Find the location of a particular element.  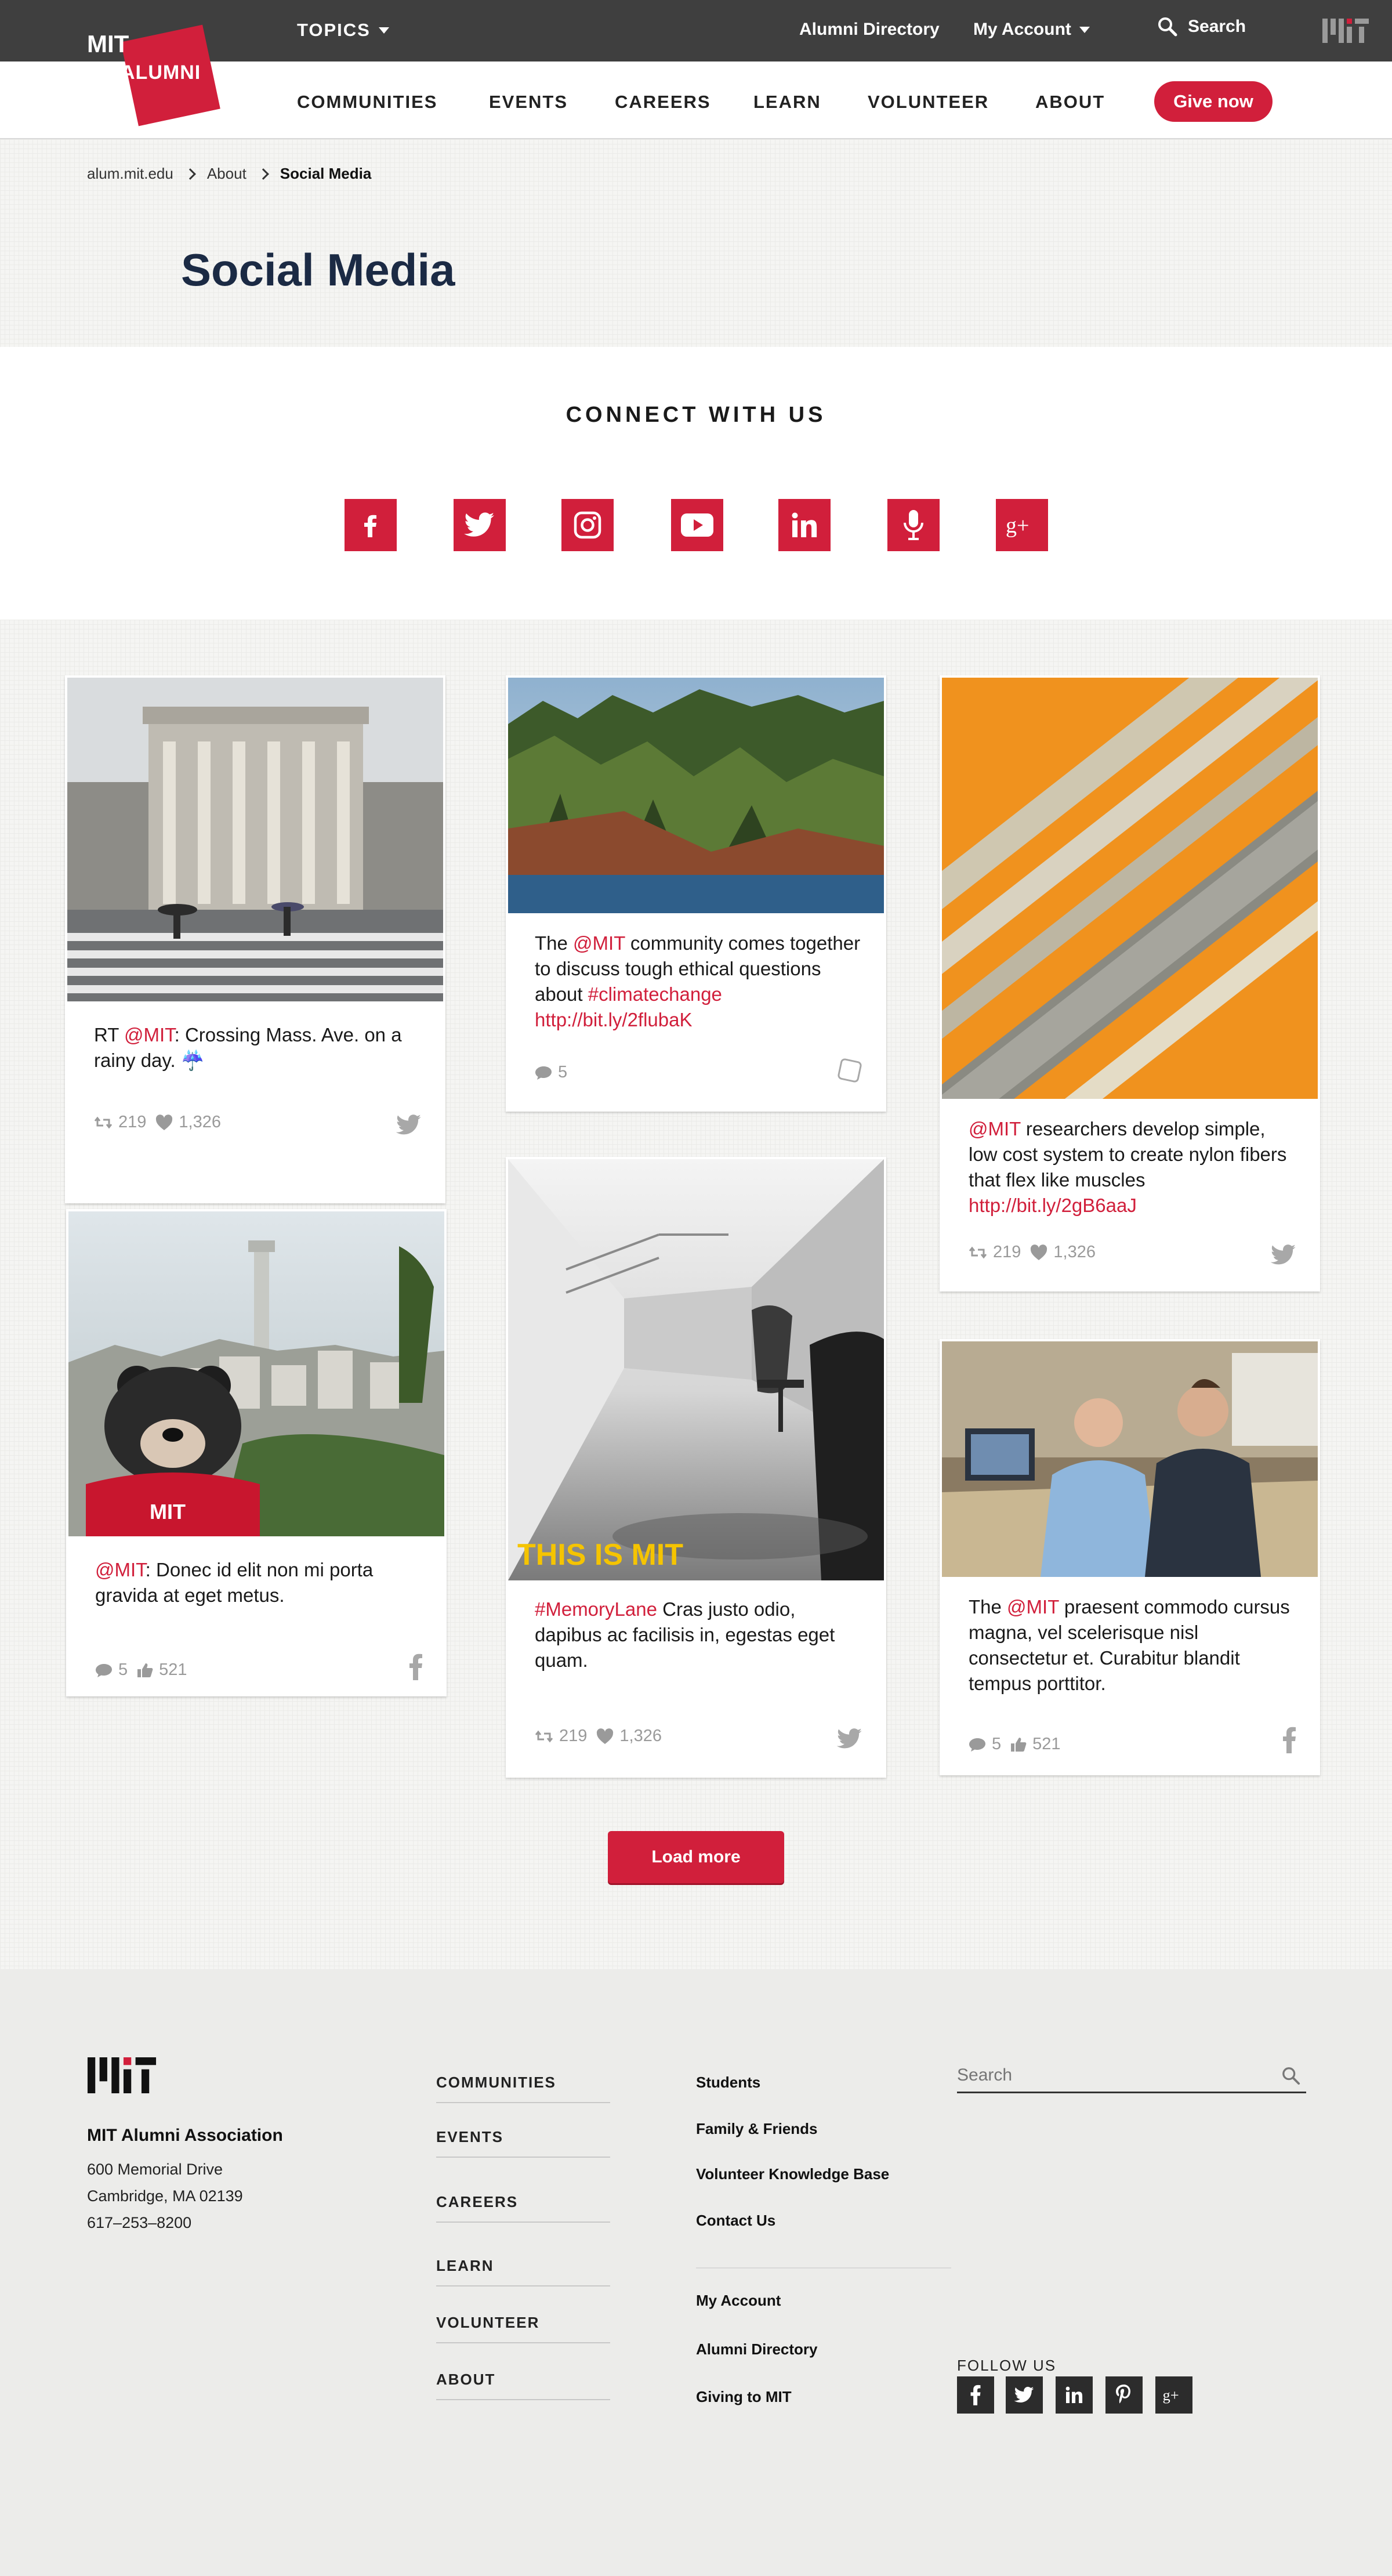

footer-phone: 617–253–8200 is located at coordinates (139, 2222).